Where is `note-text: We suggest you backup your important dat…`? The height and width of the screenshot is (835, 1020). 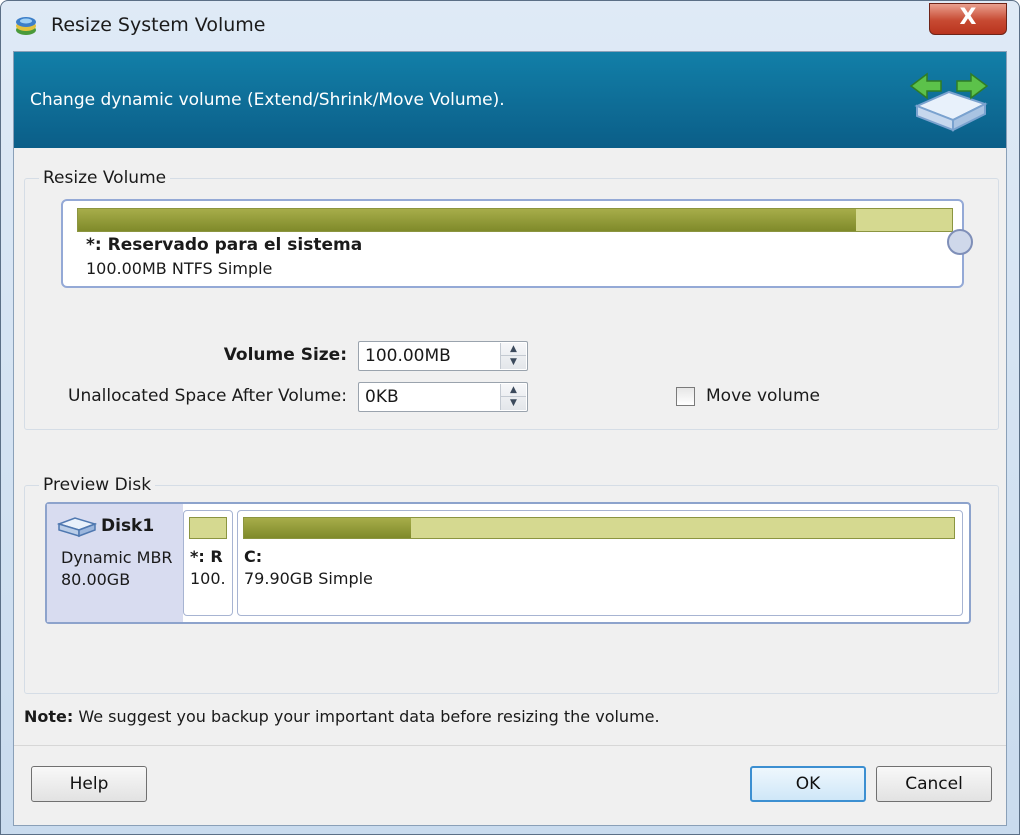 note-text: We suggest you backup your important dat… is located at coordinates (366, 716).